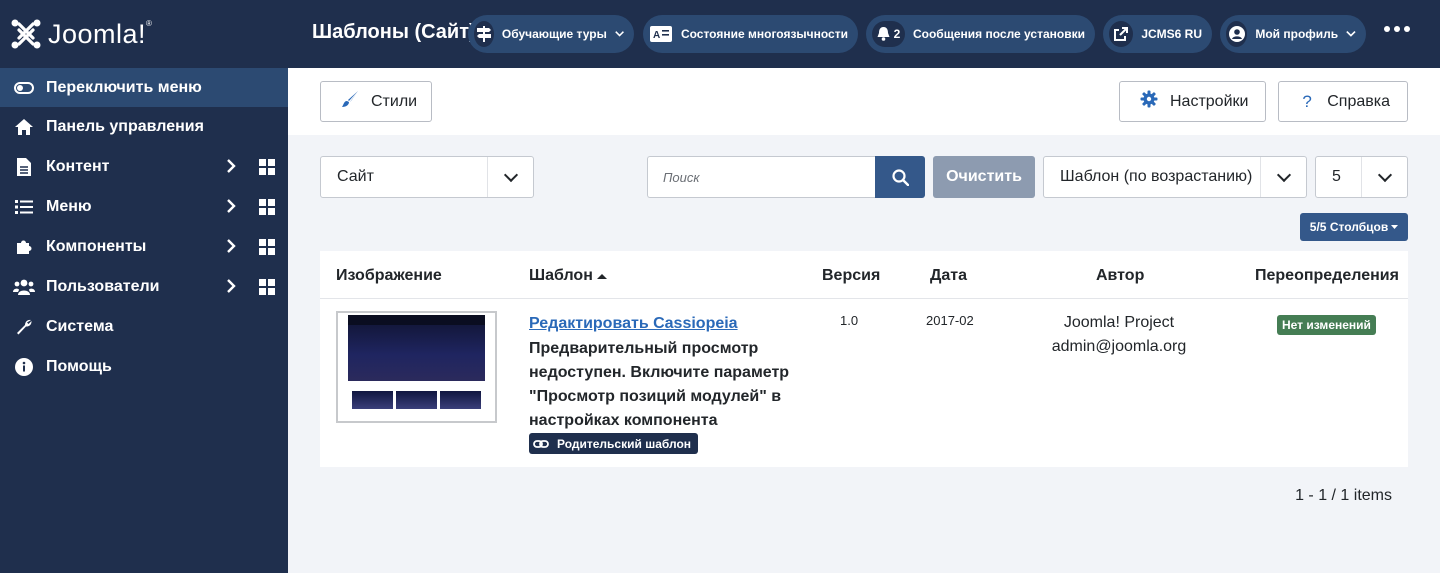 The width and height of the screenshot is (1440, 573). I want to click on limit-select: 5, so click(1361, 177).